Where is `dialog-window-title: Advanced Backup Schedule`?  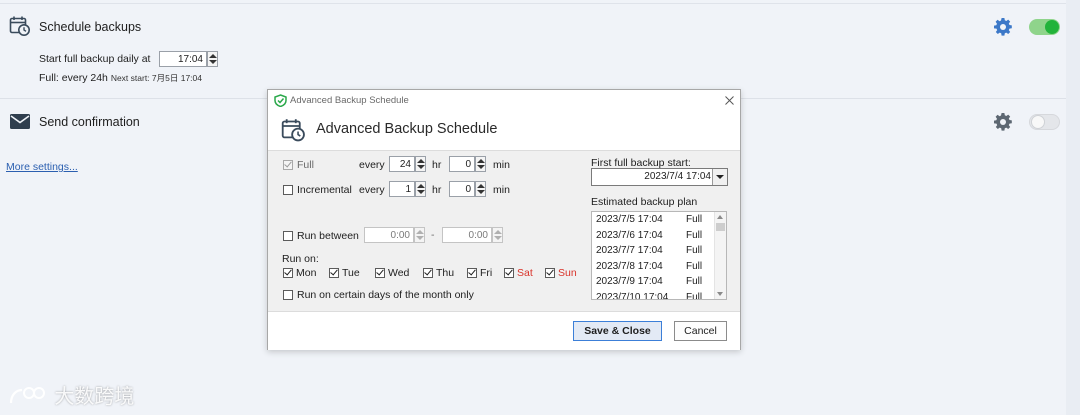 dialog-window-title: Advanced Backup Schedule is located at coordinates (349, 100).